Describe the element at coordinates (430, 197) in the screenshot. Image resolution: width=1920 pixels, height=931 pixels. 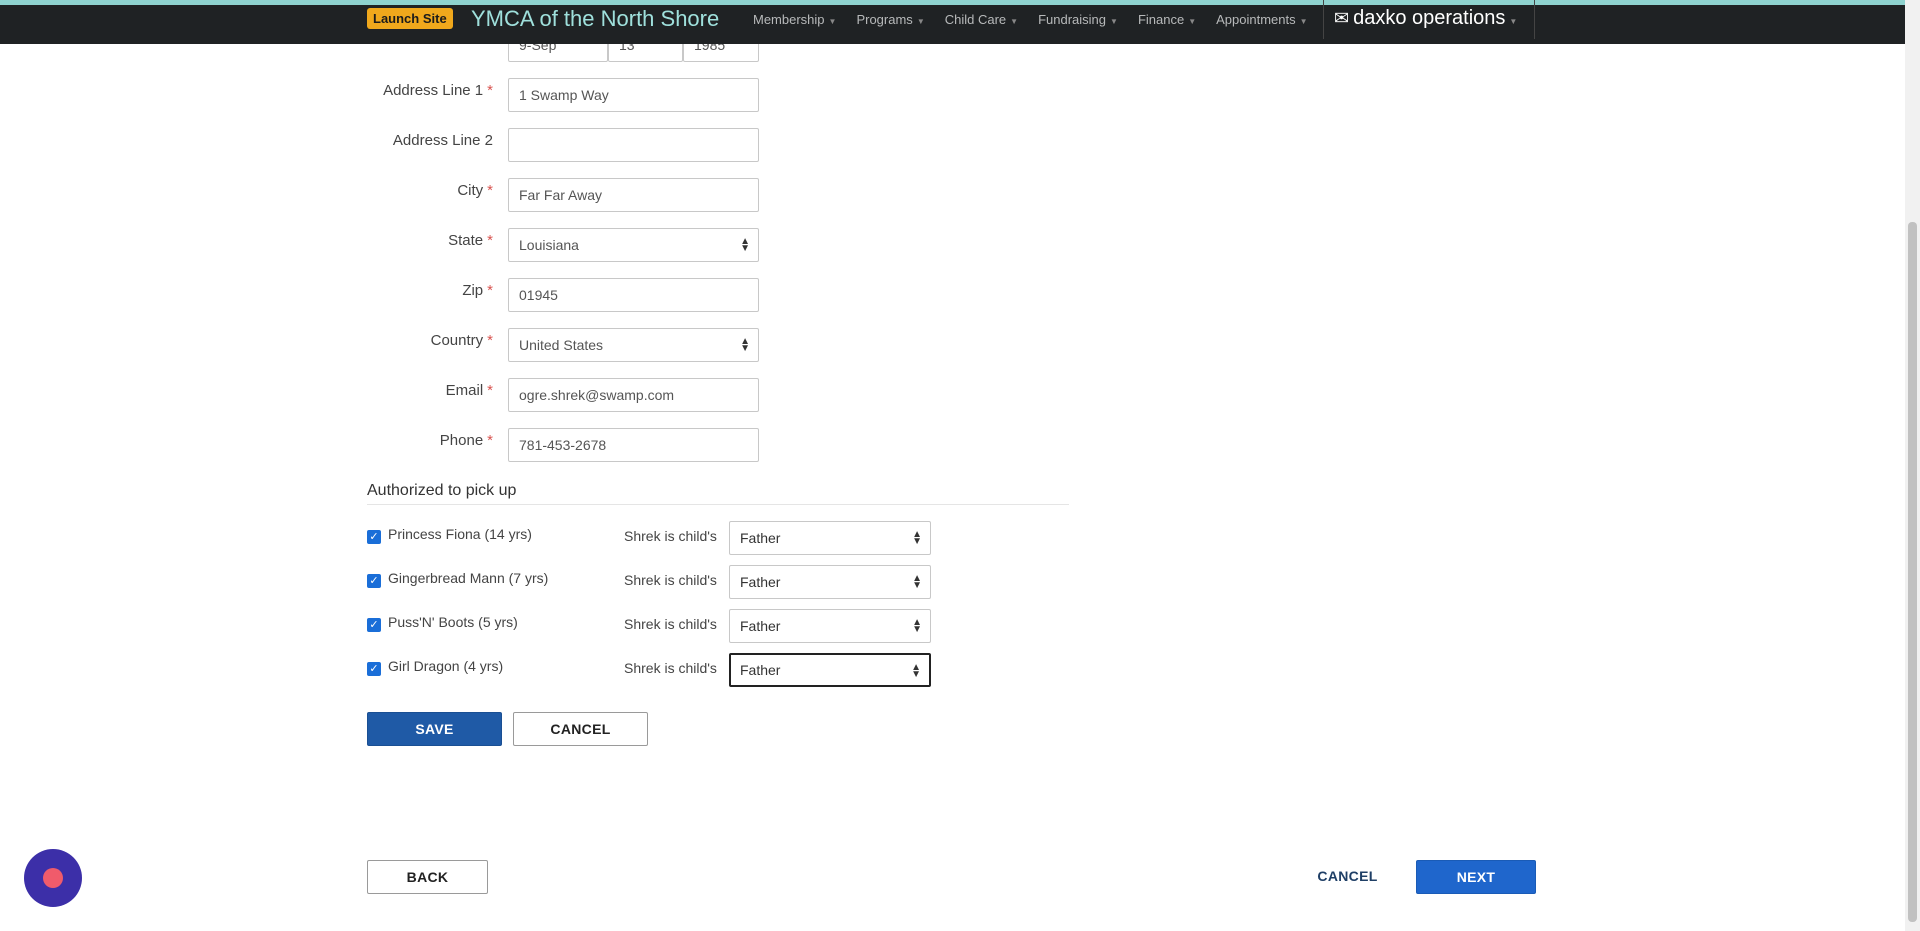
I see `city-row: City *` at that location.